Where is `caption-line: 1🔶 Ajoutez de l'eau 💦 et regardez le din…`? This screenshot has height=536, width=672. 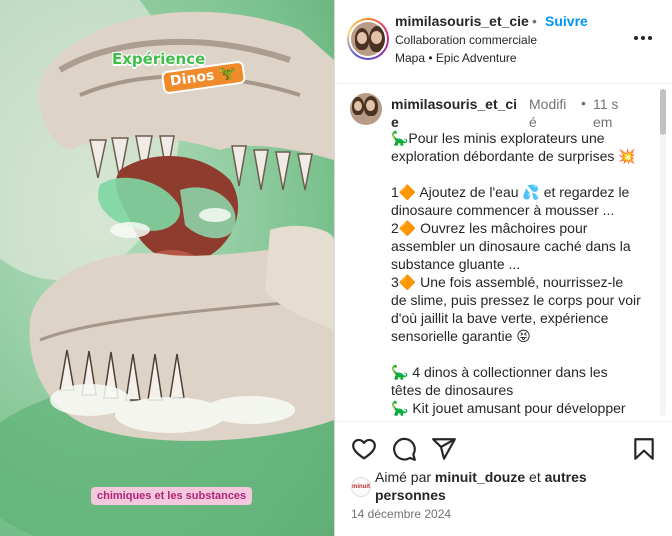
caption-line: 1🔶 Ajoutez de l'eau 💦 et regardez le din… is located at coordinates (510, 201).